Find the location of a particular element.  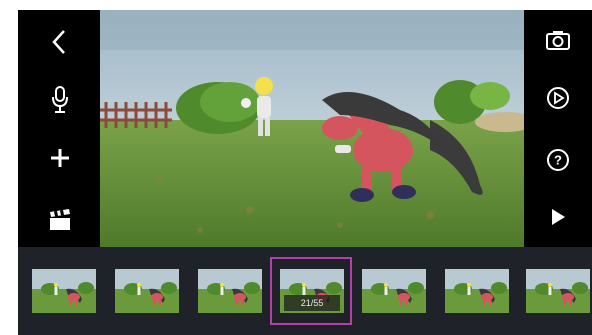

back-button is located at coordinates (60, 42).